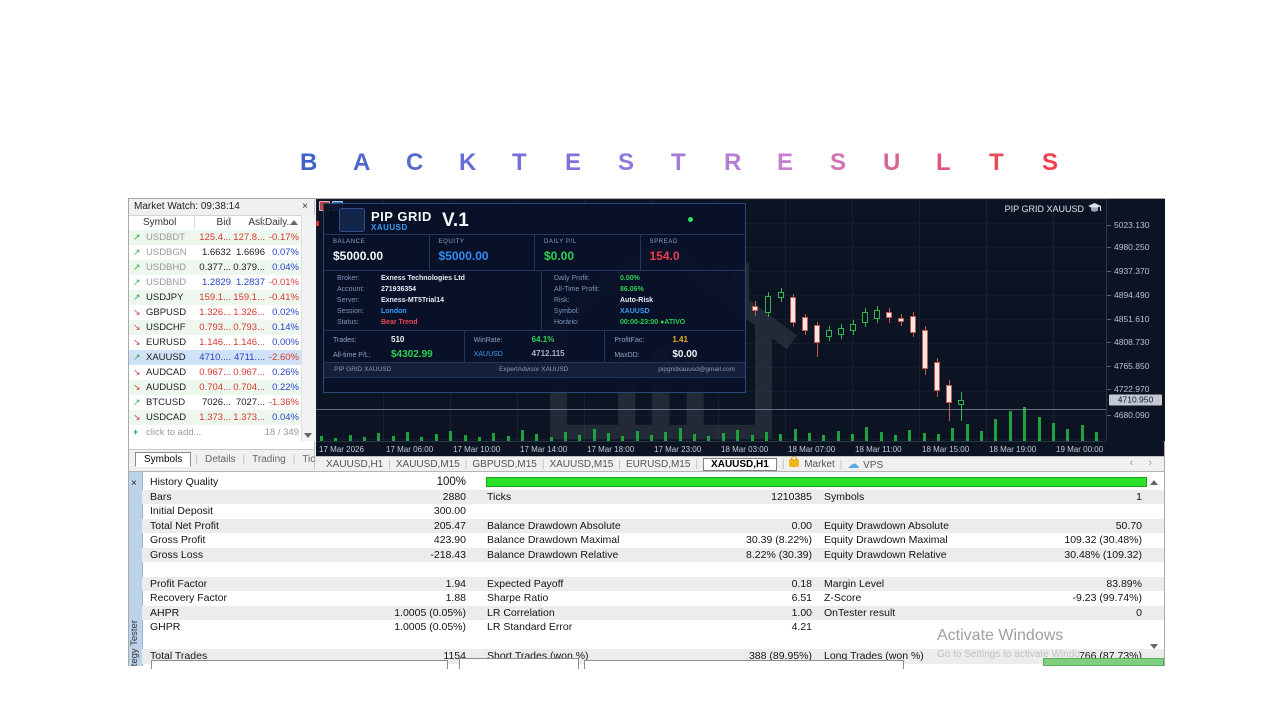 This screenshot has height=720, width=1280. I want to click on tab-details: Details, so click(220, 459).